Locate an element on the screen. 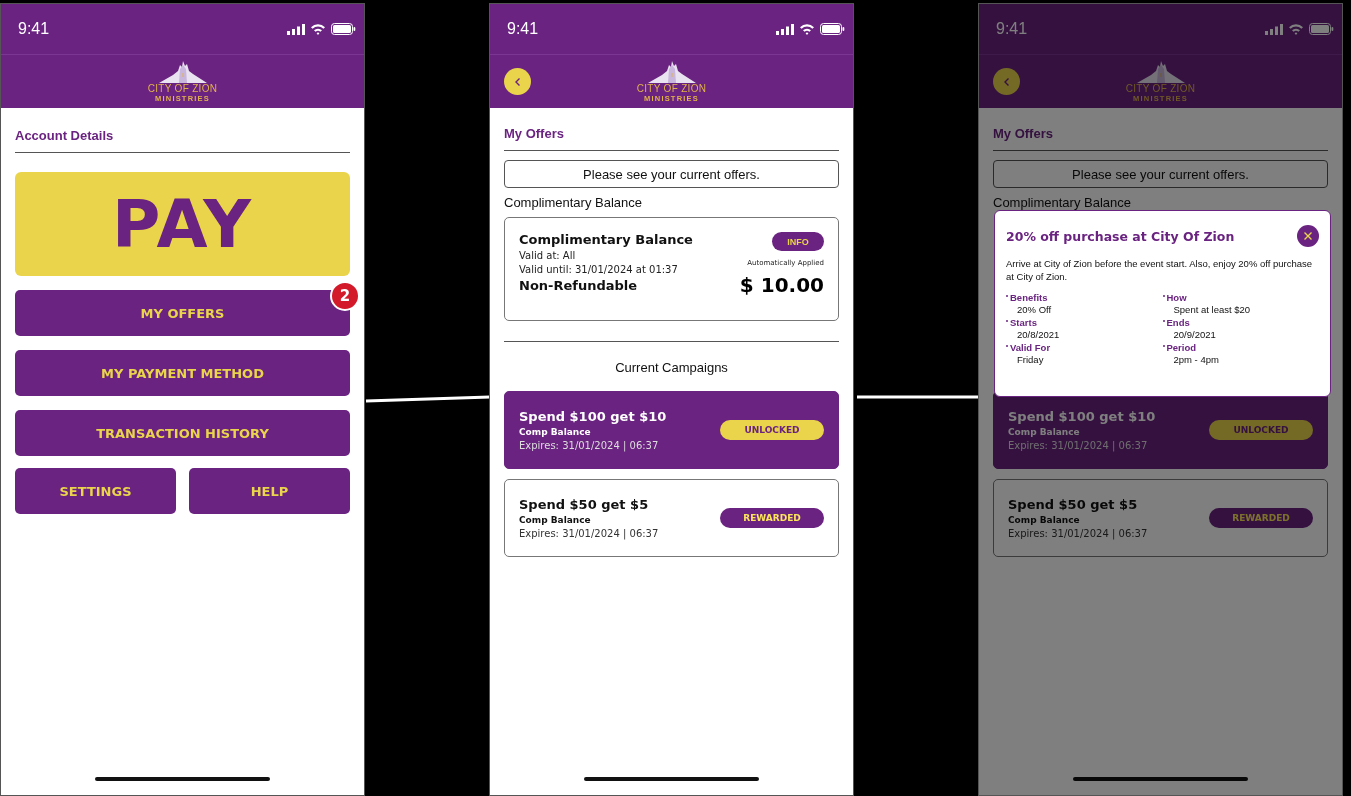  menu-button: MY PAYMENT METHOD is located at coordinates (182, 373).